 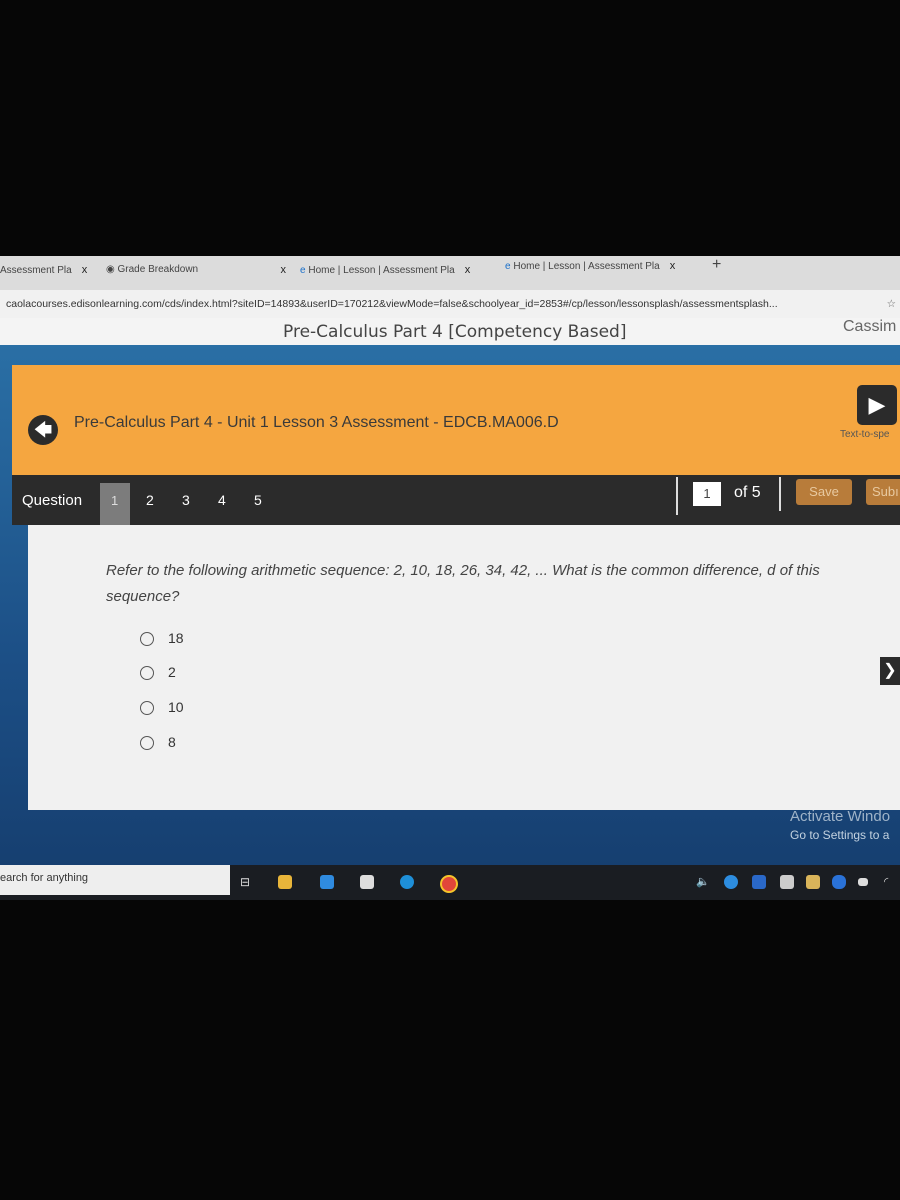 What do you see at coordinates (115, 880) in the screenshot?
I see `taskbar-search-input: earch for anything` at bounding box center [115, 880].